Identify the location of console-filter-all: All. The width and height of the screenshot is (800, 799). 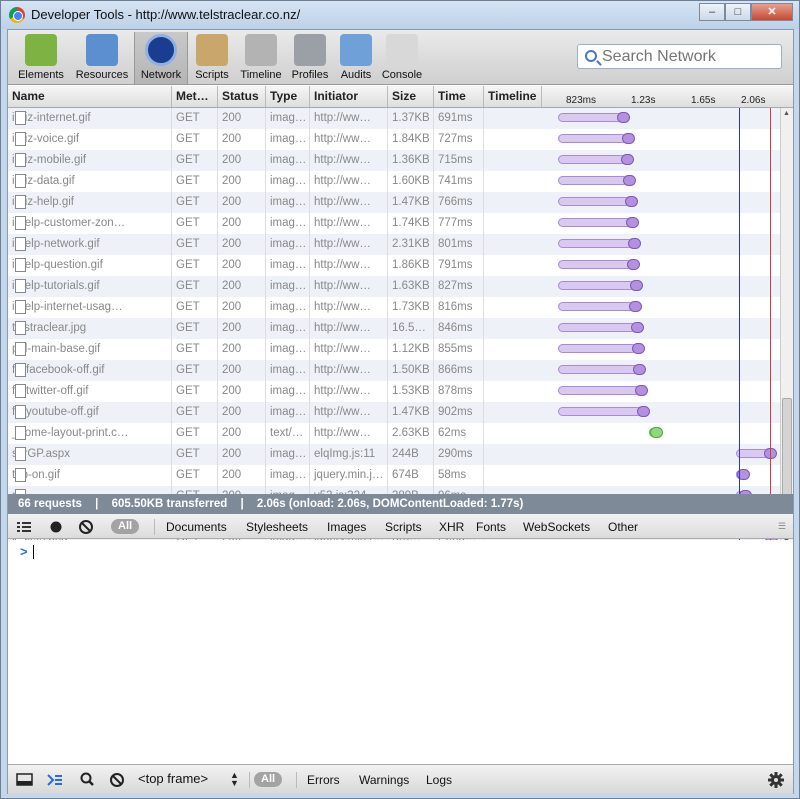
(268, 779).